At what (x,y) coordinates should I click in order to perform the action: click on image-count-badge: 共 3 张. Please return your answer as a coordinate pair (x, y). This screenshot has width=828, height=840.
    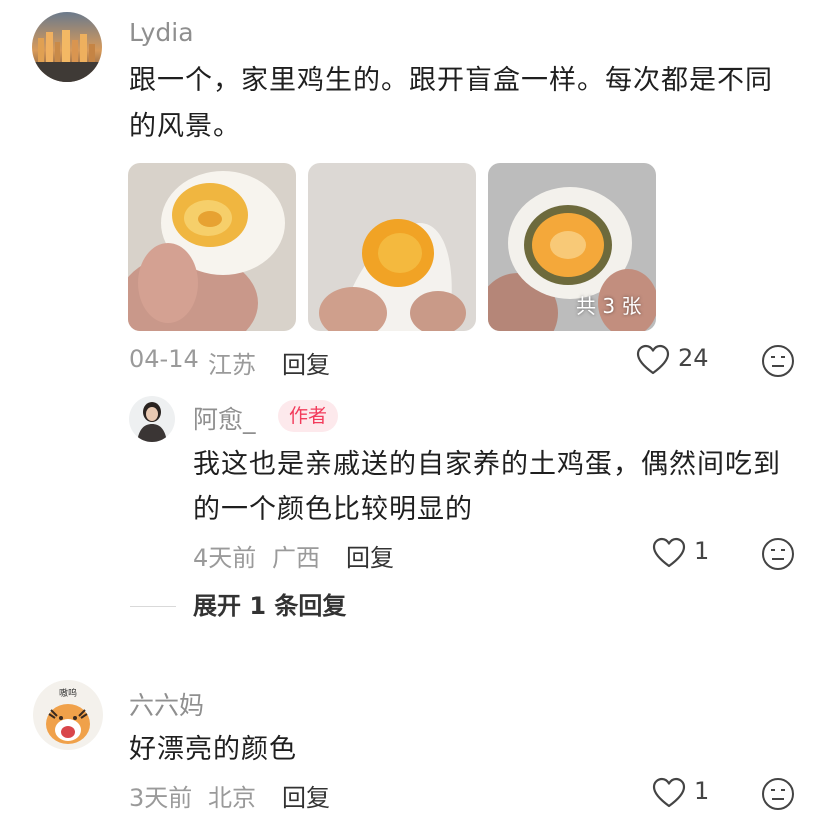
    Looking at the image, I should click on (609, 306).